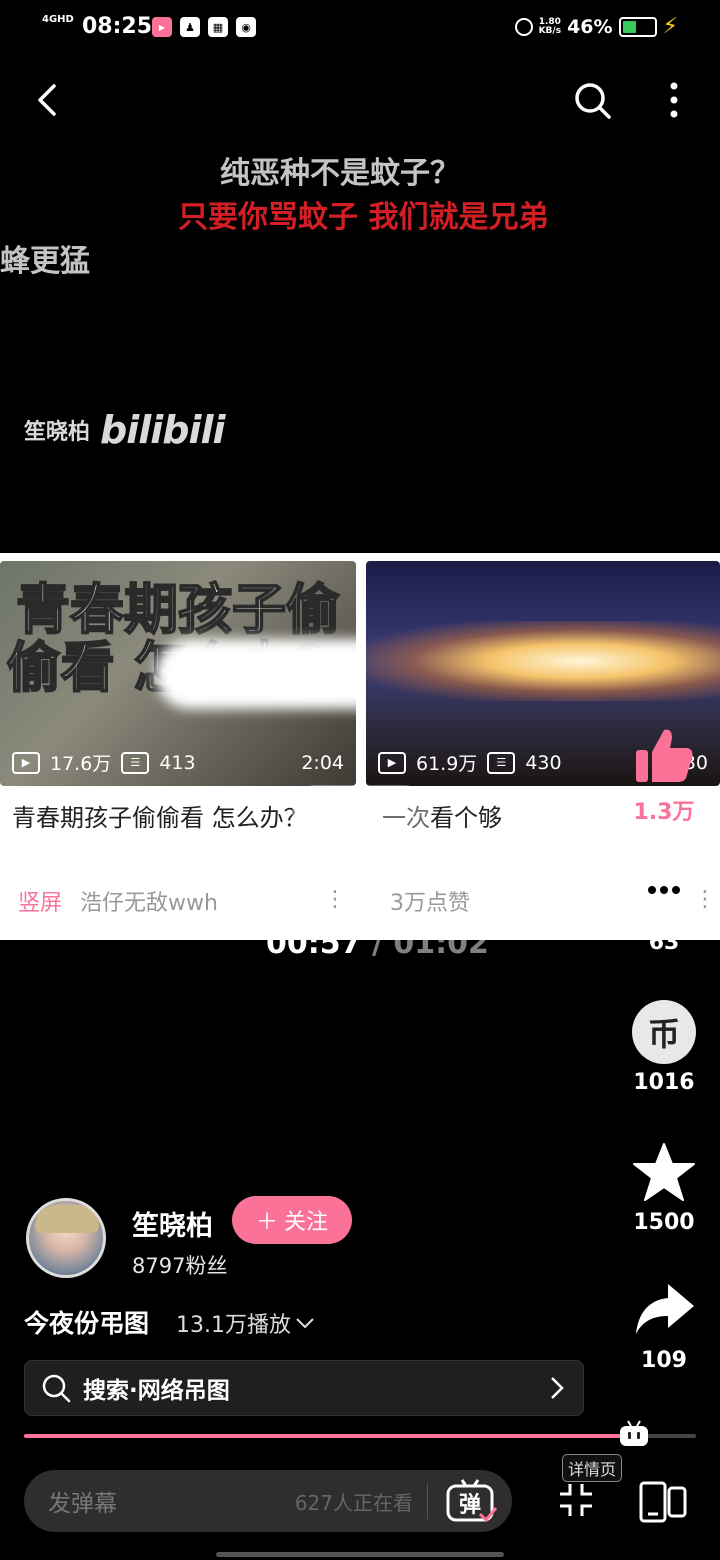 This screenshot has width=720, height=1560. Describe the element at coordinates (268, 1501) in the screenshot. I see `danmu-input: 发弹幕 627人正在看 弹` at that location.